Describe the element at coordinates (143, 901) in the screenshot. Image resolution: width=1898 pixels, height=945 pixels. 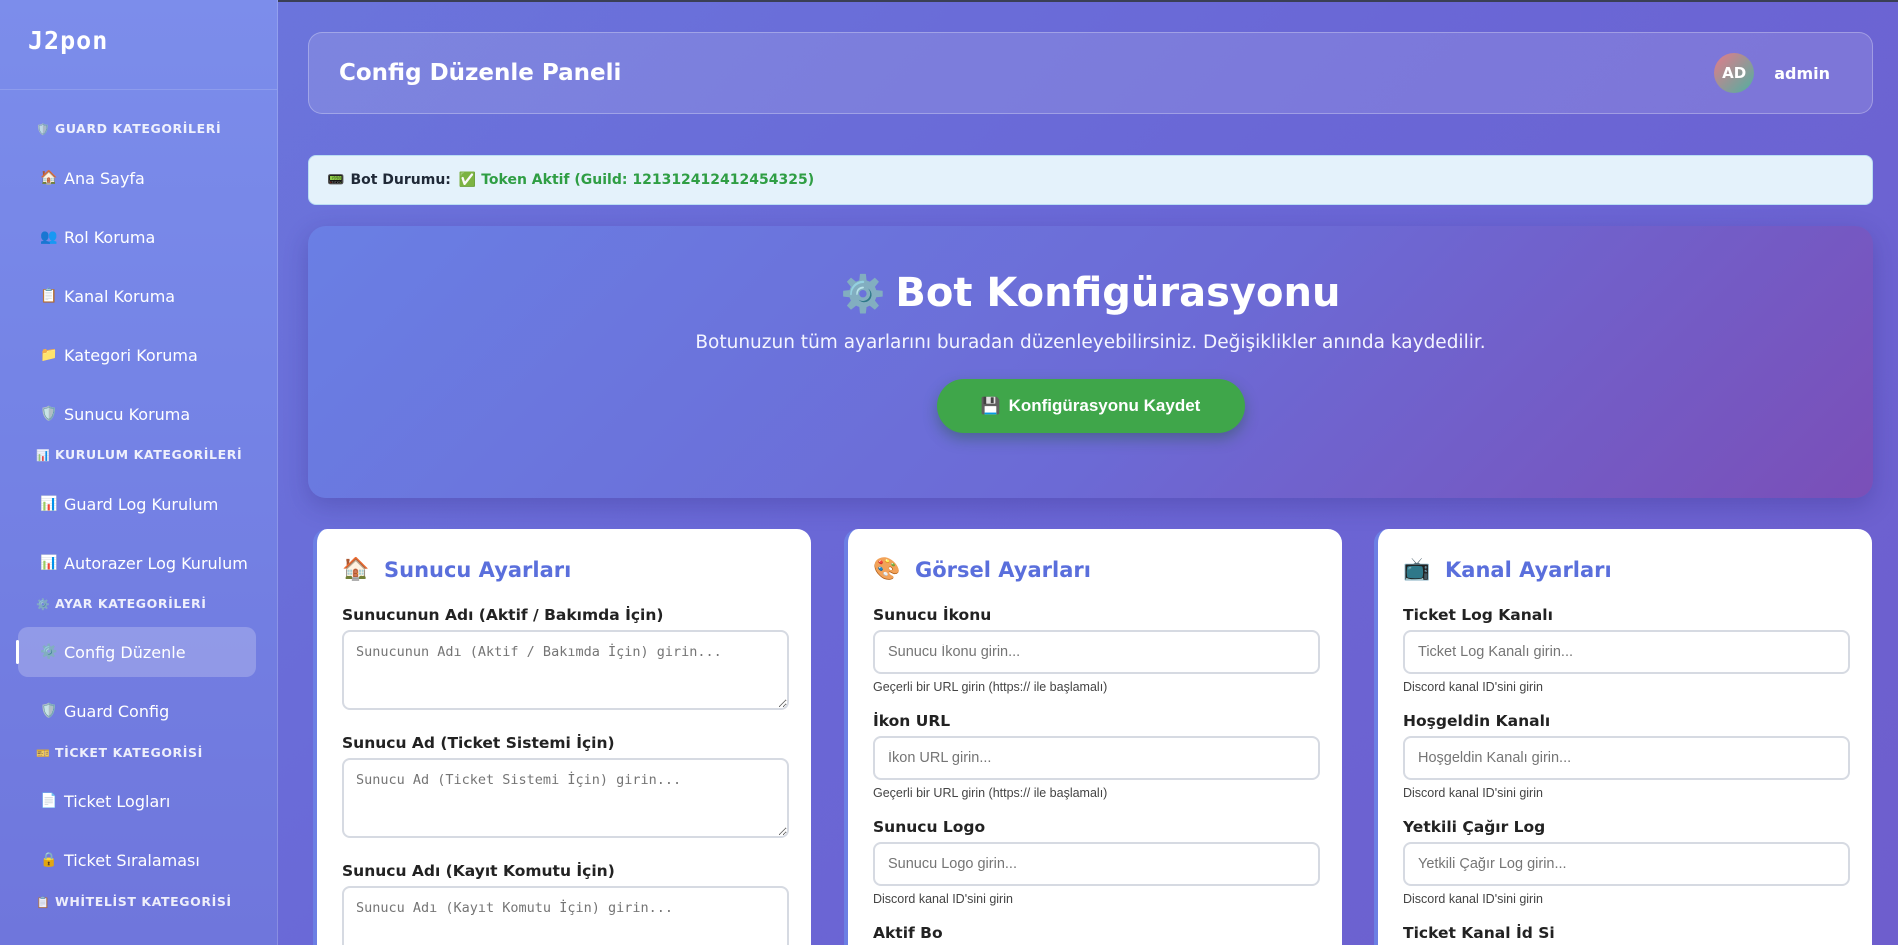
I see `sidebar-category-label: WHİTELİST KATEGORİSİ` at that location.